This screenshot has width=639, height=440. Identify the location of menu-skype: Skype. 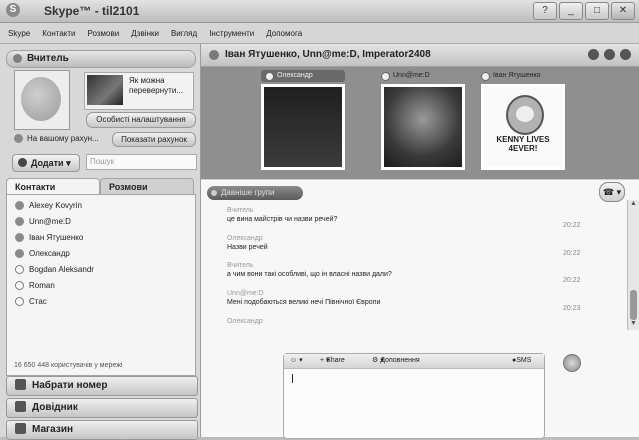
(19, 33).